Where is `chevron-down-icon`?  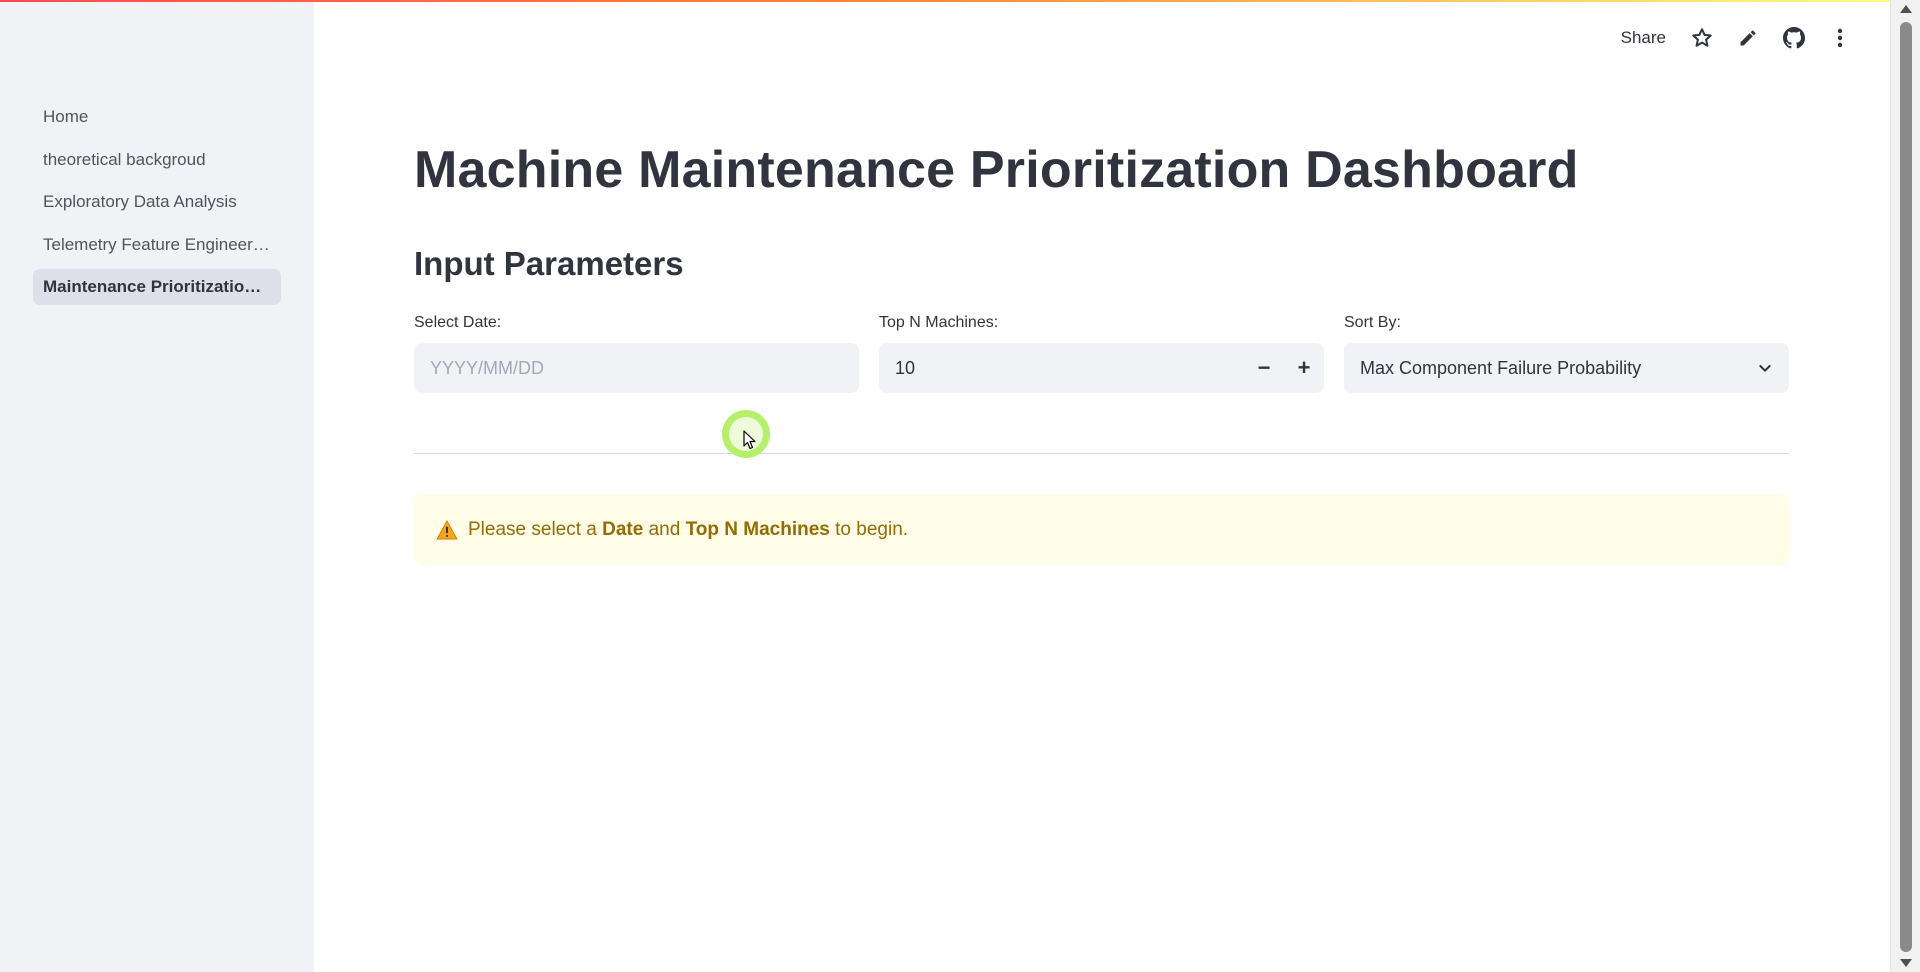
chevron-down-icon is located at coordinates (1765, 368).